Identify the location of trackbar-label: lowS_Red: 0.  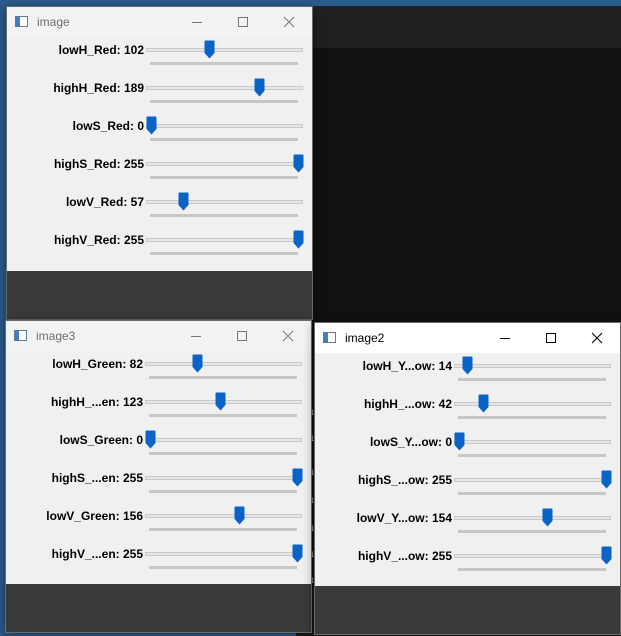
(108, 126).